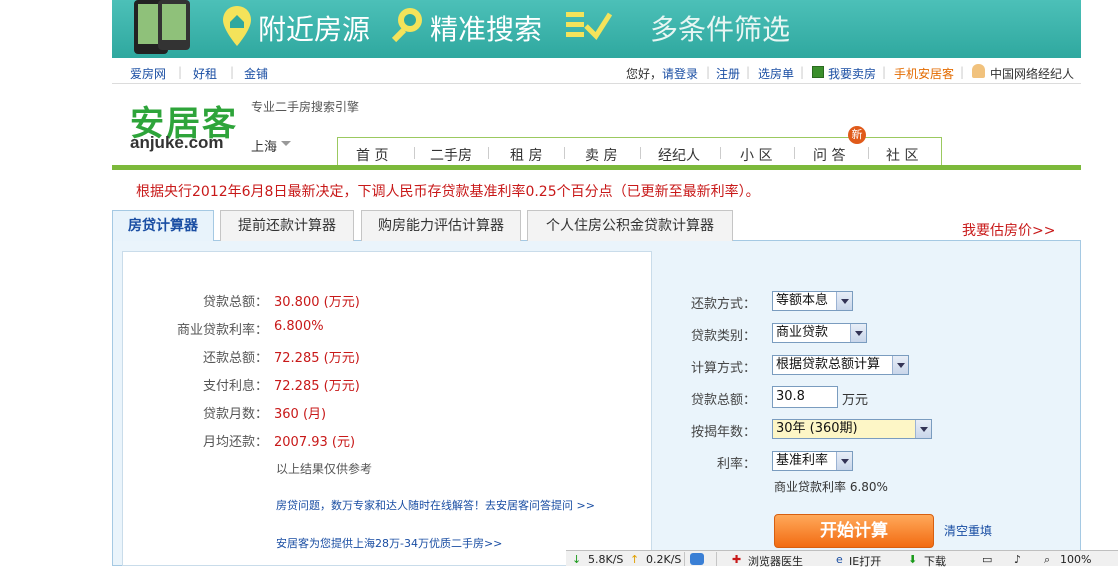 The width and height of the screenshot is (1118, 569). I want to click on rate-note: 商业贷款利率 6.80%, so click(831, 487).